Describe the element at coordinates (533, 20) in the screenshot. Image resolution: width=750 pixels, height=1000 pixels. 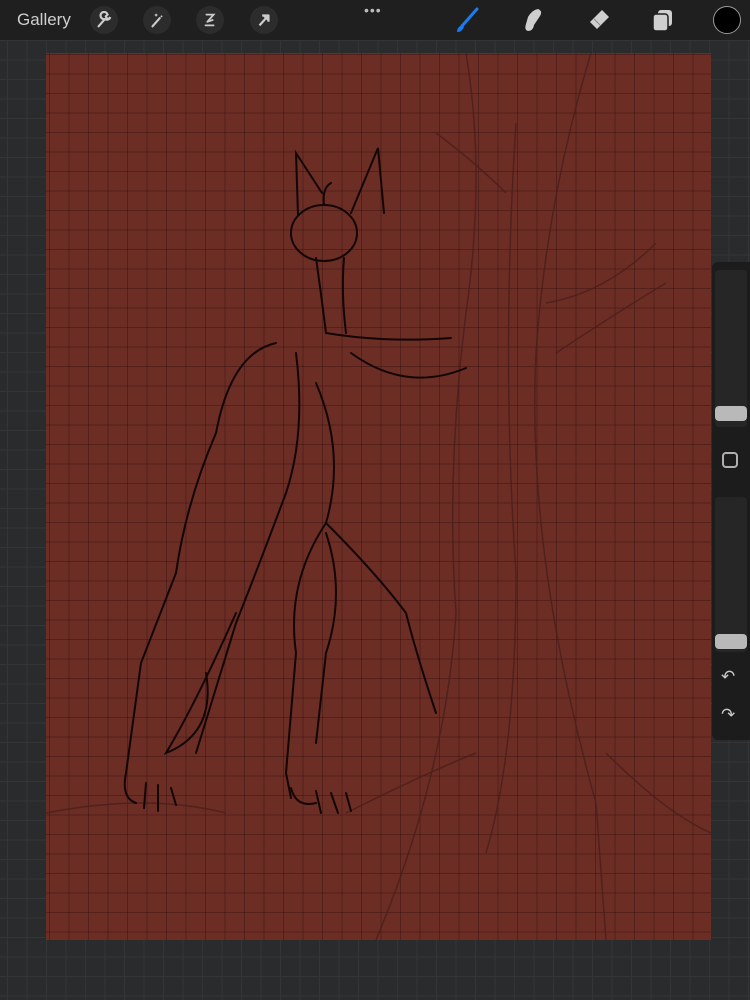
I see `smudge-icon` at that location.